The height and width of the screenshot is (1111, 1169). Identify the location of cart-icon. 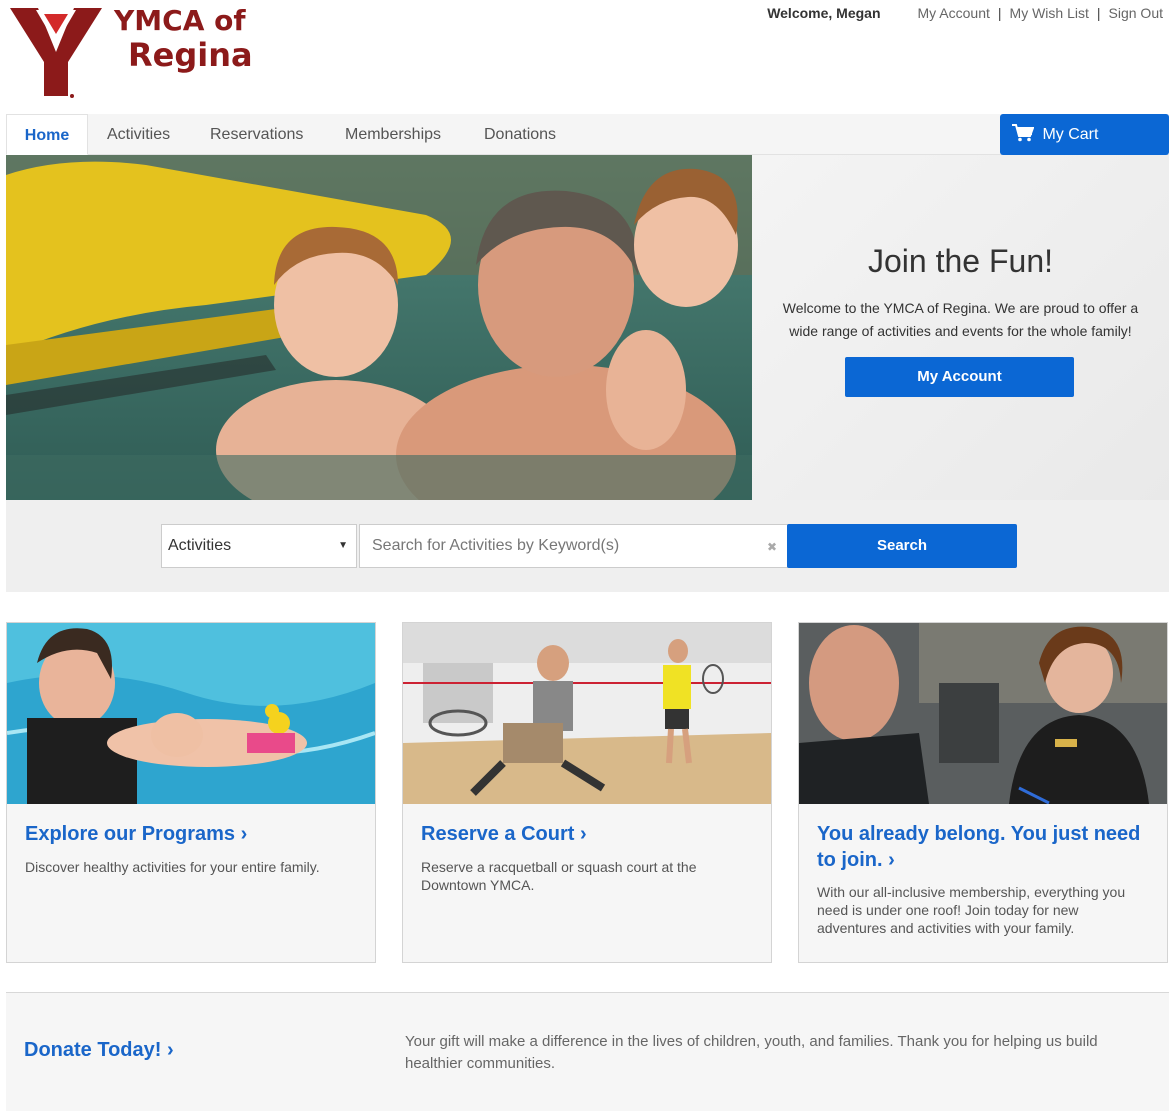
(1023, 133).